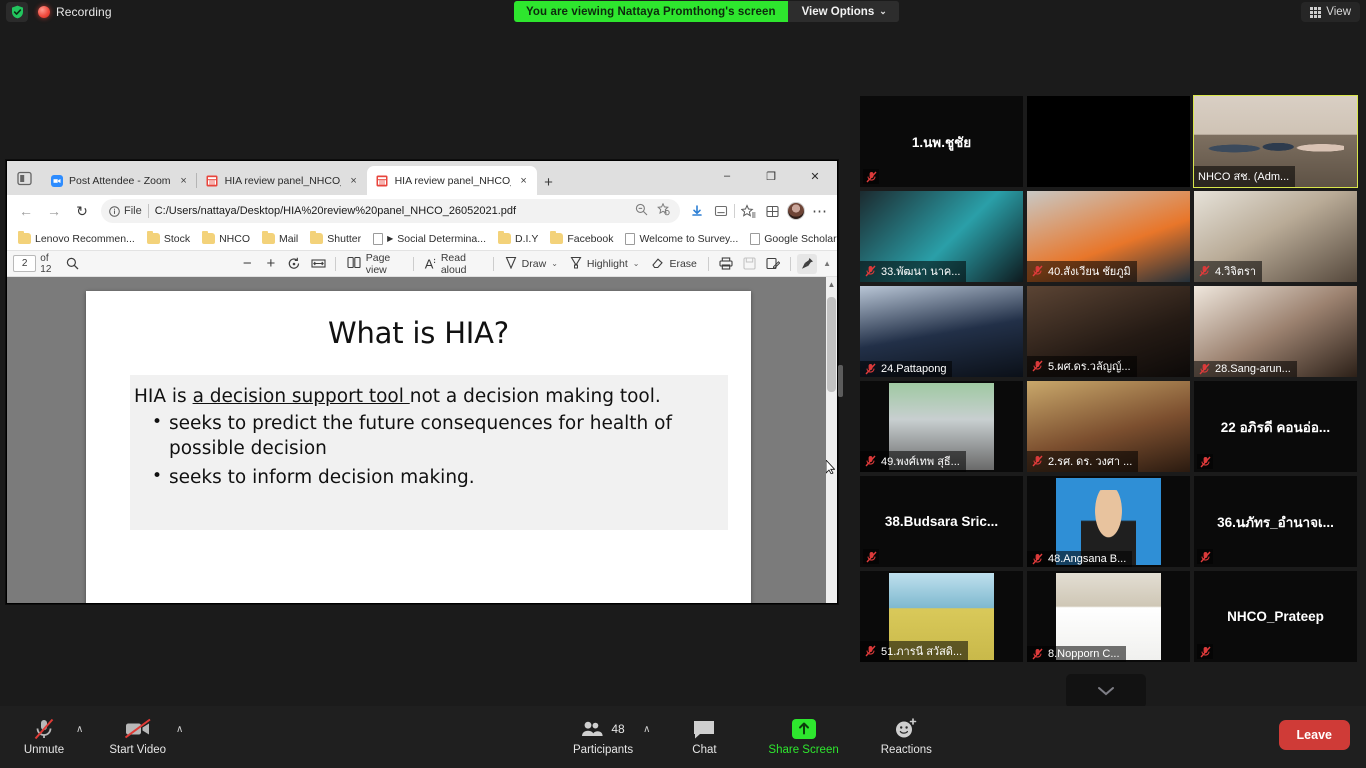 The width and height of the screenshot is (1366, 768). I want to click on share-screen-button: Share Screen, so click(803, 734).